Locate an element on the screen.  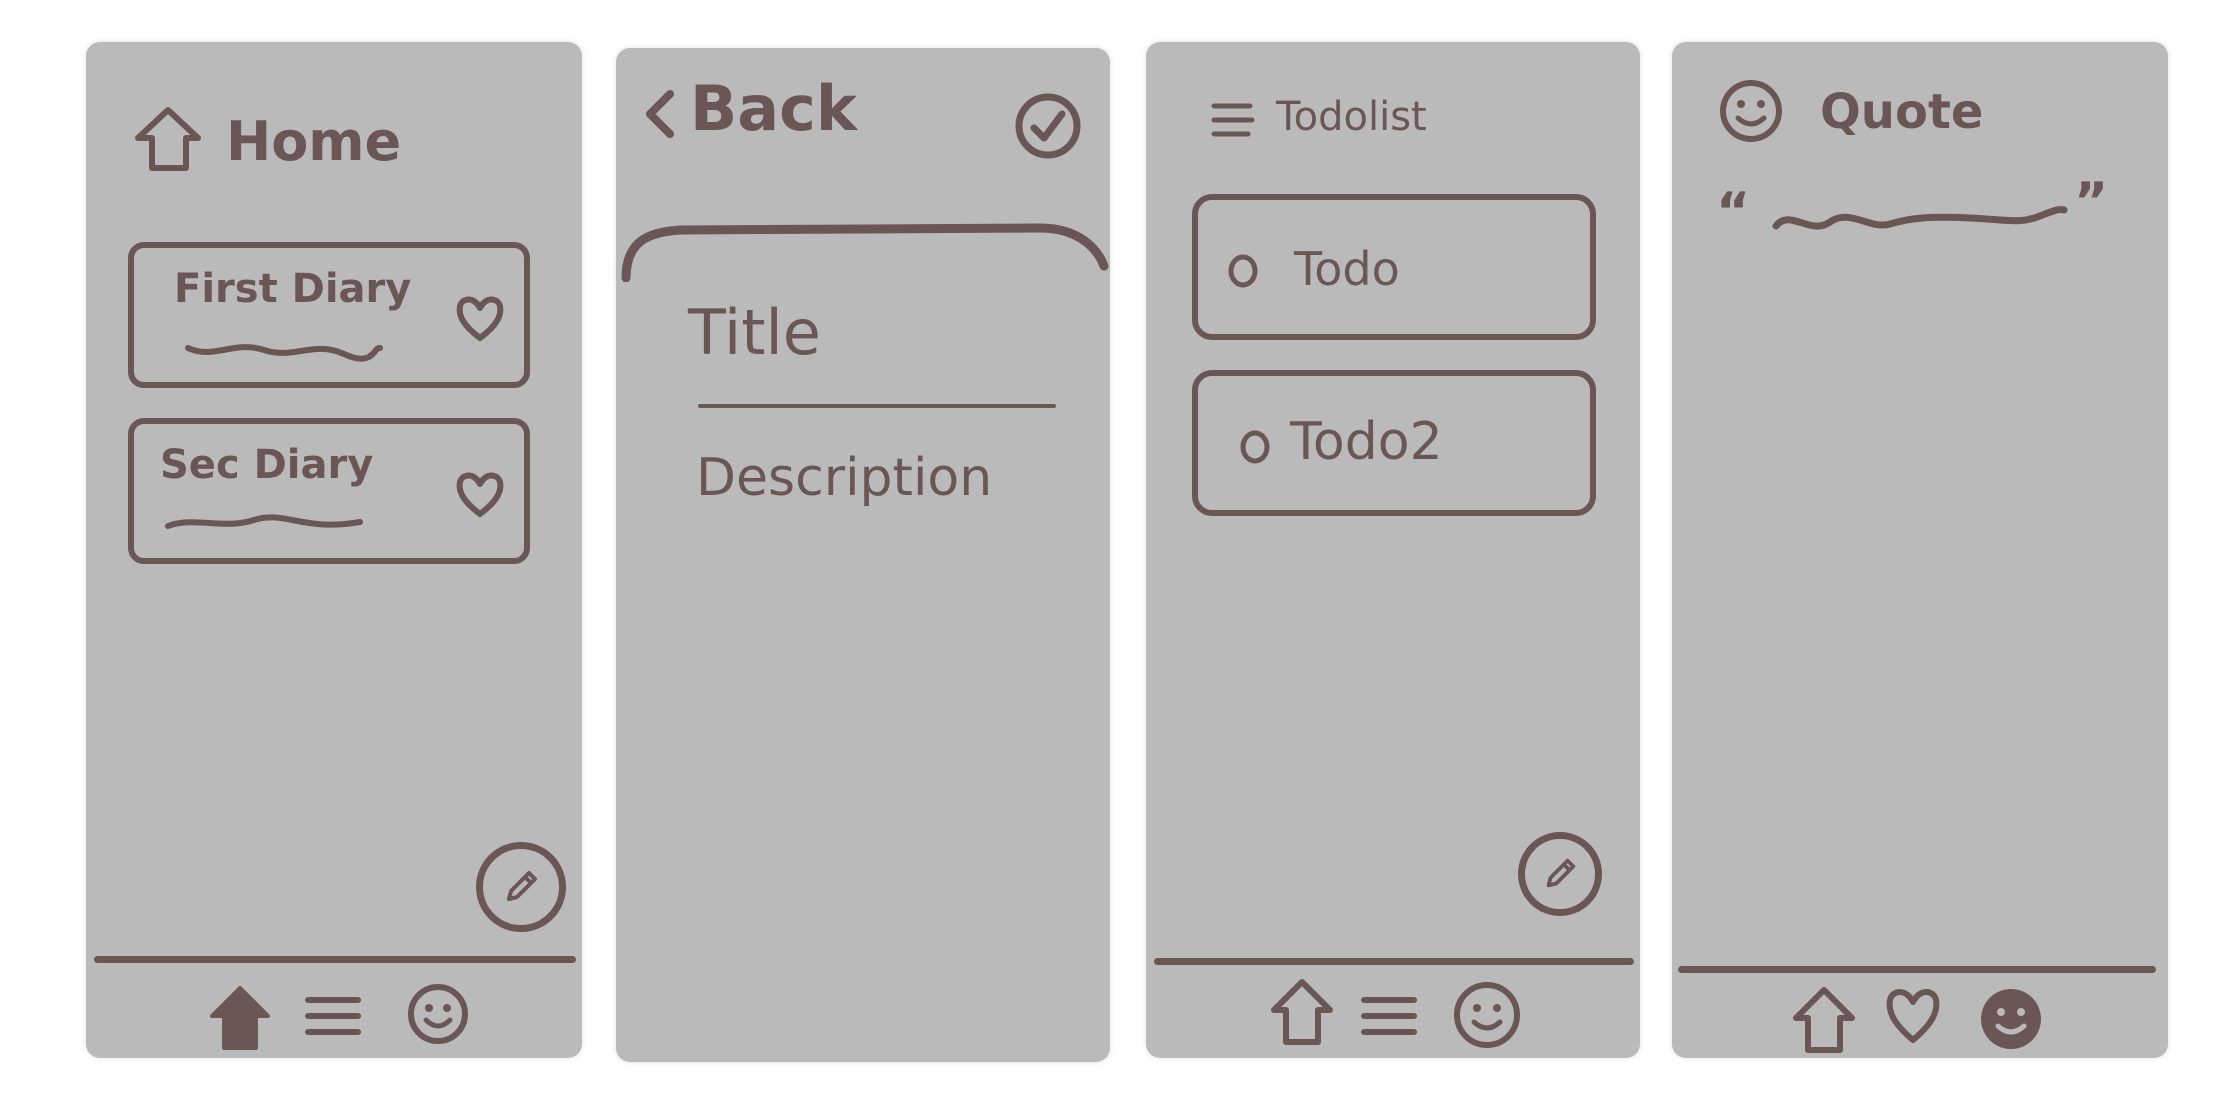
chevron-left-icon is located at coordinates (660, 114).